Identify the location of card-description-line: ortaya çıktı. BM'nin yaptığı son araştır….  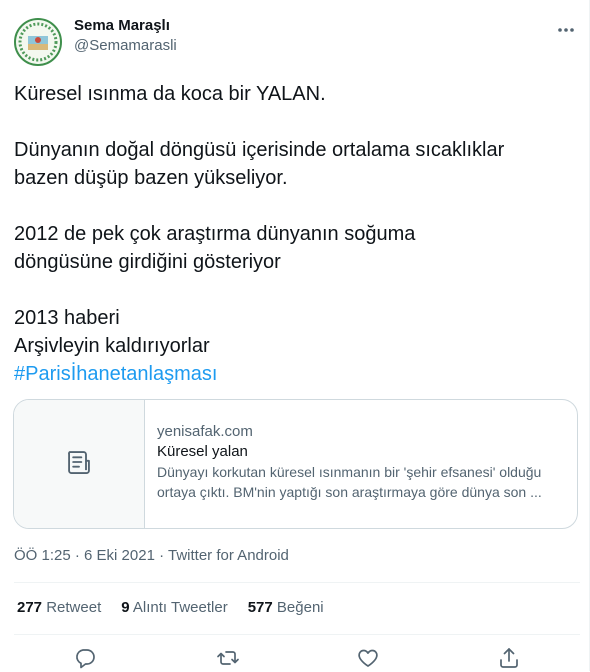
(349, 492).